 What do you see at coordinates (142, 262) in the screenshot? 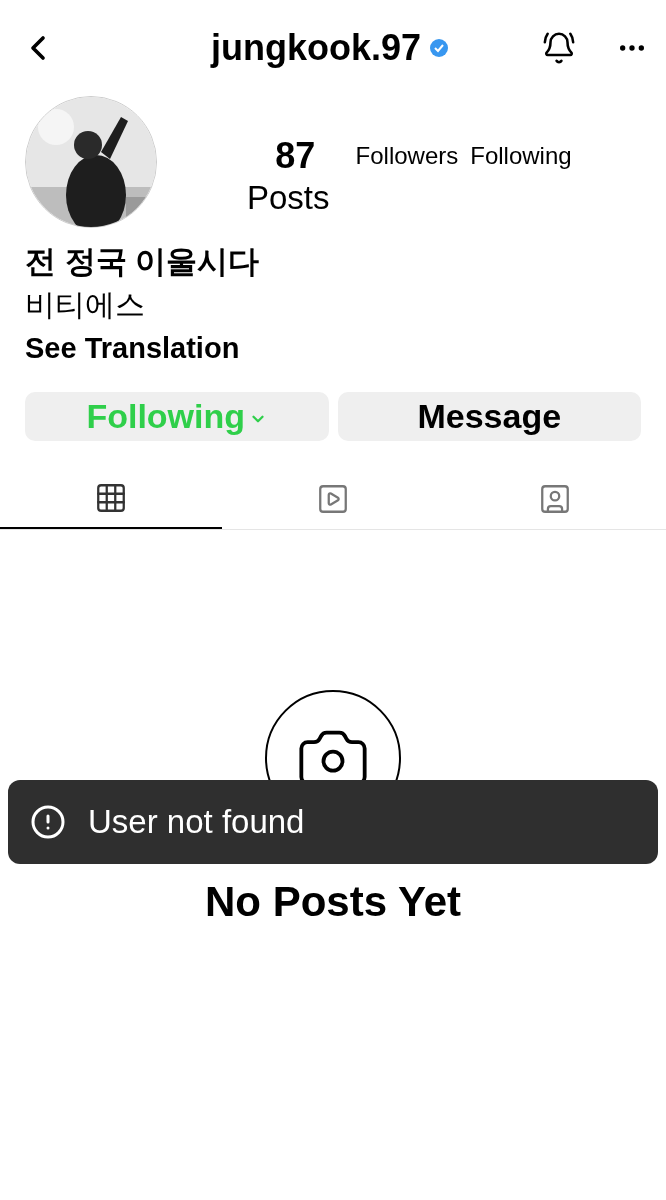
I see `profile-name: 전 정국 이울시다` at bounding box center [142, 262].